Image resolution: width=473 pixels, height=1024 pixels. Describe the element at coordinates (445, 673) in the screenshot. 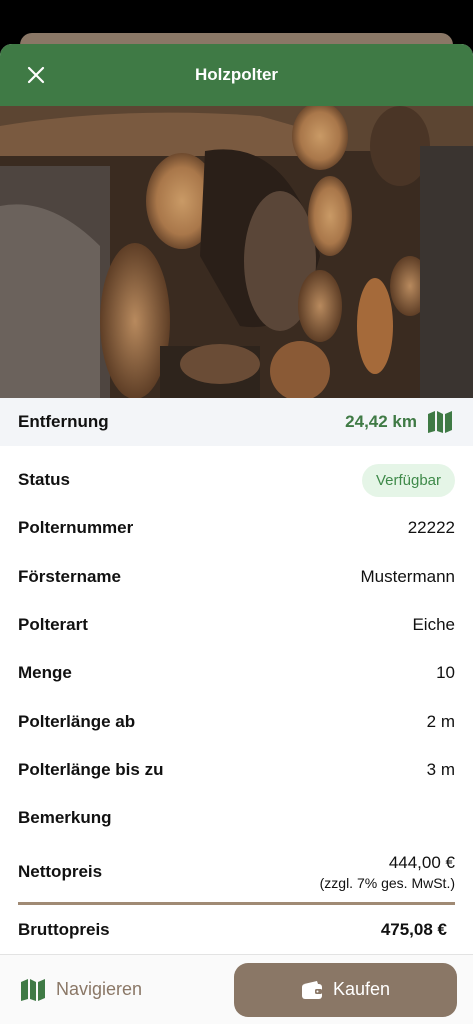

I see `menge-value: 10` at that location.